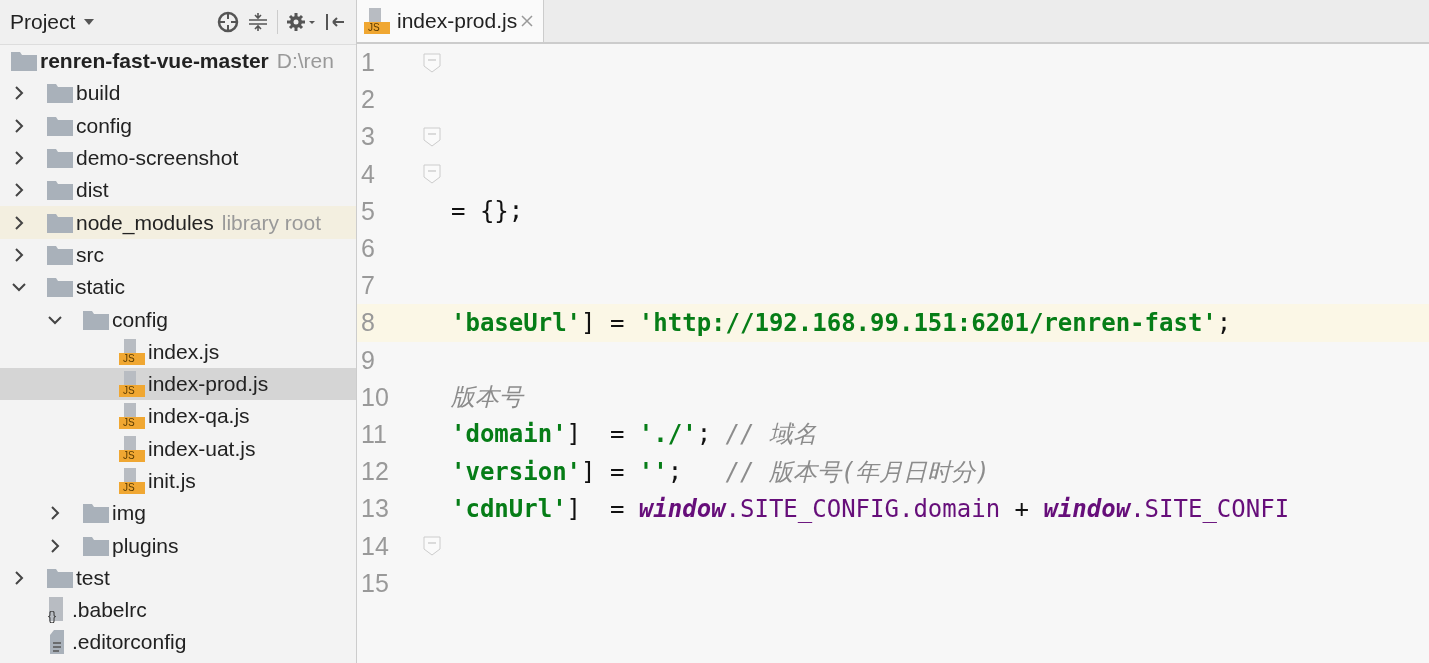 This screenshot has width=1429, height=663. What do you see at coordinates (178, 513) in the screenshot?
I see `tree-row: img` at bounding box center [178, 513].